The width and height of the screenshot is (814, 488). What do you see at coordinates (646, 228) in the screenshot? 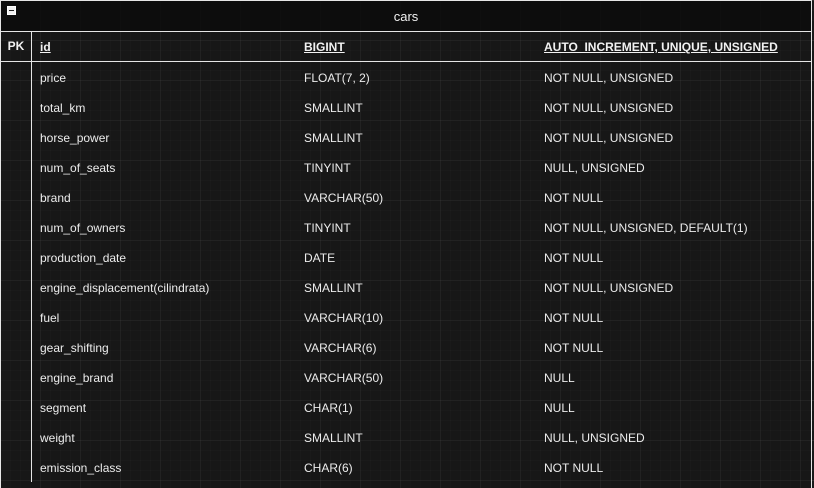
I see `column-constraints: NOT NULL, UNSIGNED, DEFAULT(1)` at bounding box center [646, 228].